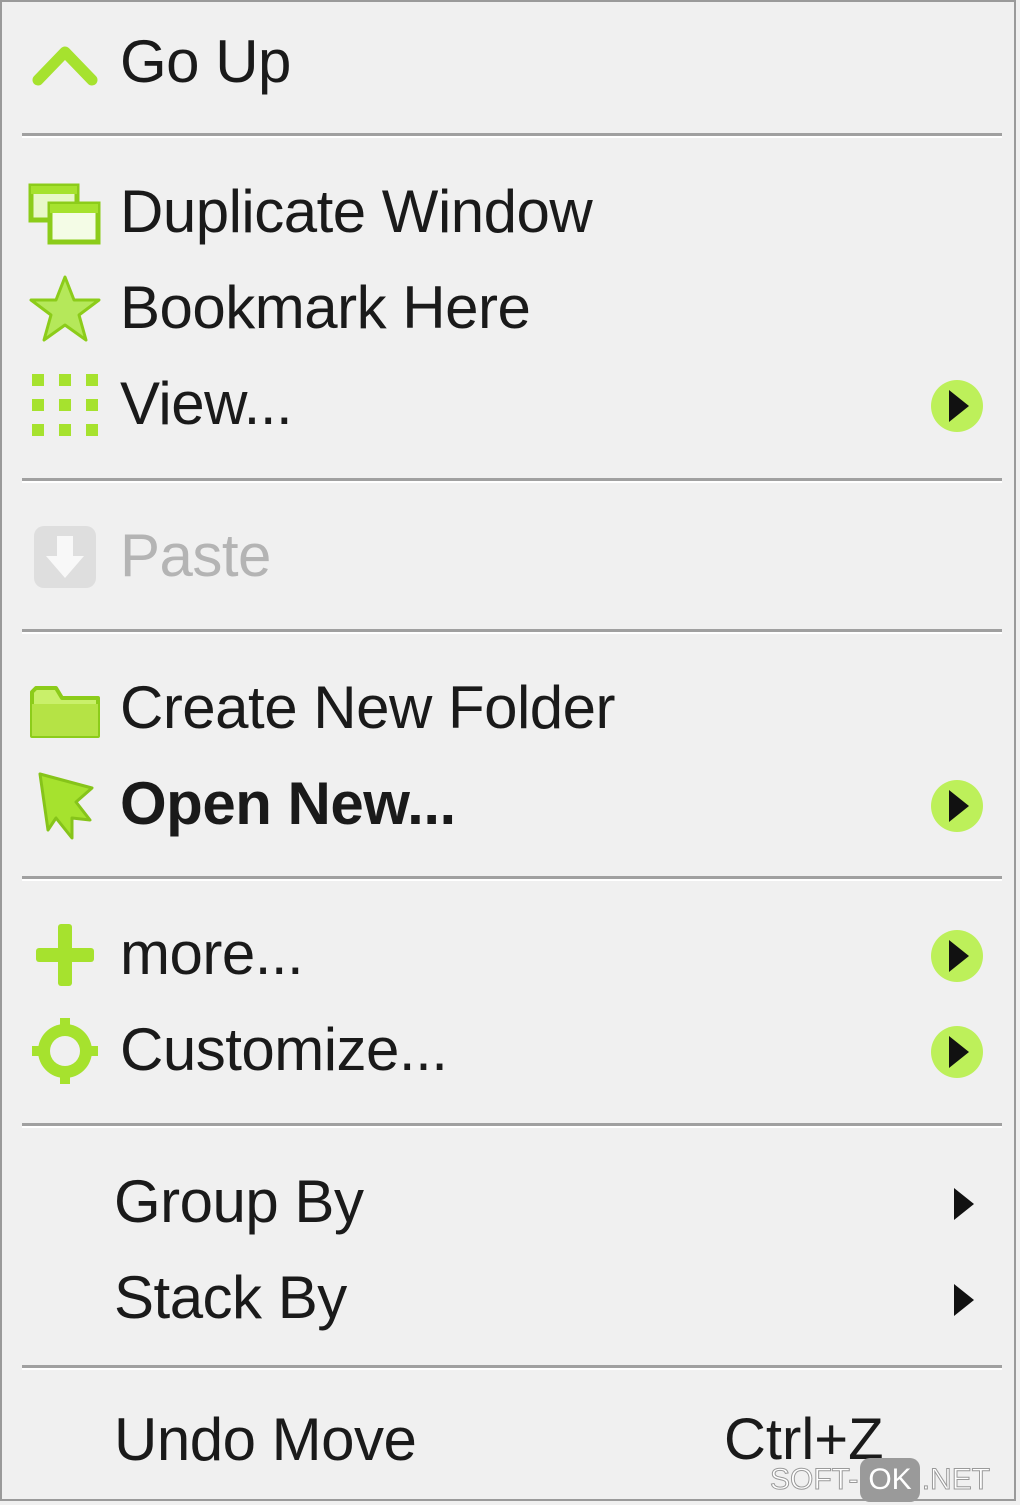  What do you see at coordinates (65, 309) in the screenshot?
I see `star-icon` at bounding box center [65, 309].